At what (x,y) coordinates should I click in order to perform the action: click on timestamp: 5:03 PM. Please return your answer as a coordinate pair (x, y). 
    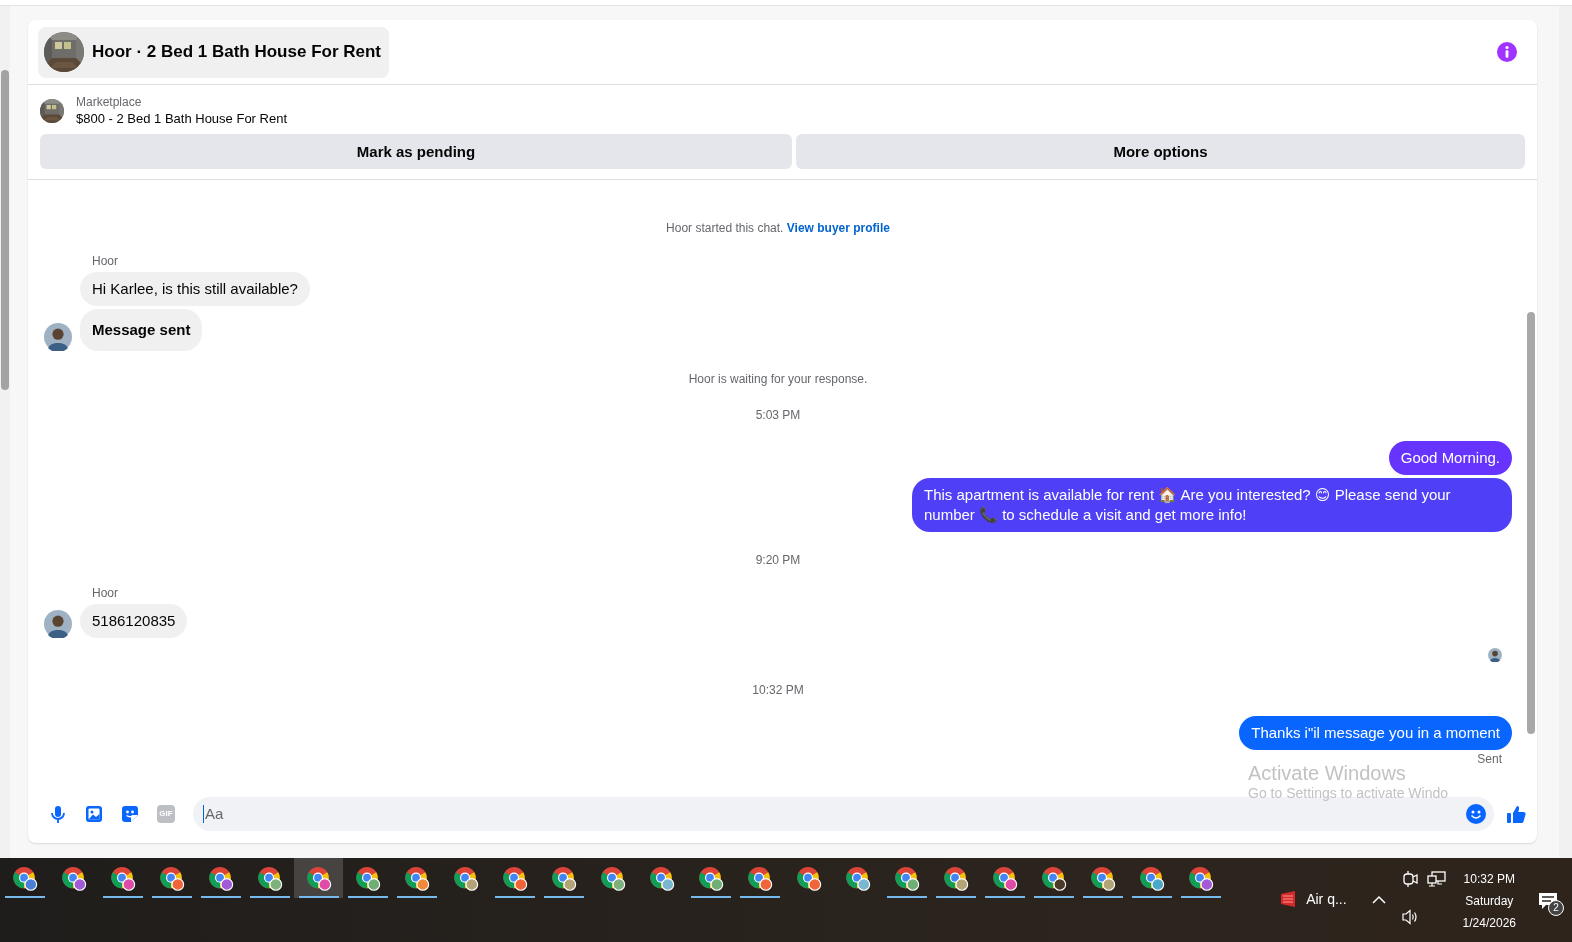
    Looking at the image, I should click on (778, 415).